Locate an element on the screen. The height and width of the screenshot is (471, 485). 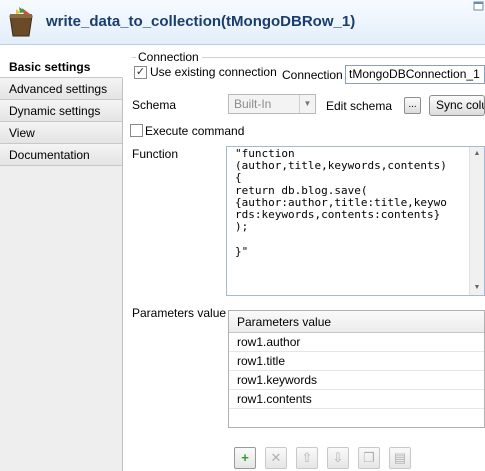
execute-command-checkbox is located at coordinates (136, 130).